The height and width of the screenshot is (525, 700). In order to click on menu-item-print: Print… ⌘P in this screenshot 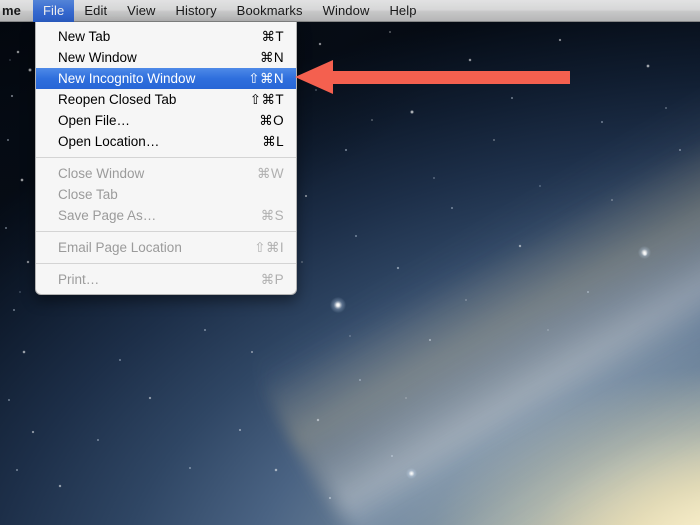, I will do `click(166, 279)`.